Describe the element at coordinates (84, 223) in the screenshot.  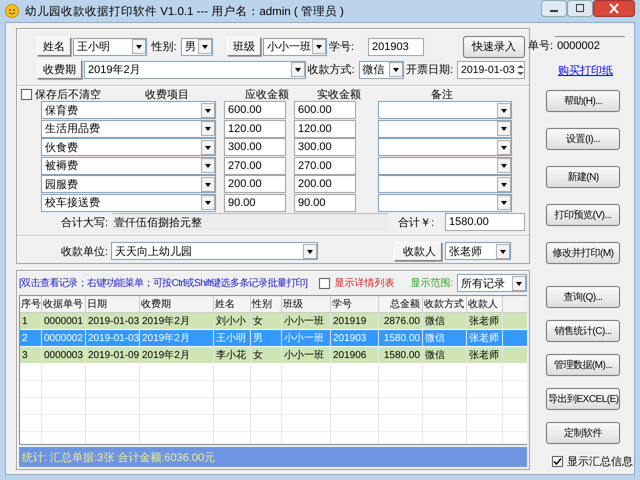
I see `total-in-words-label: 合计大写:` at that location.